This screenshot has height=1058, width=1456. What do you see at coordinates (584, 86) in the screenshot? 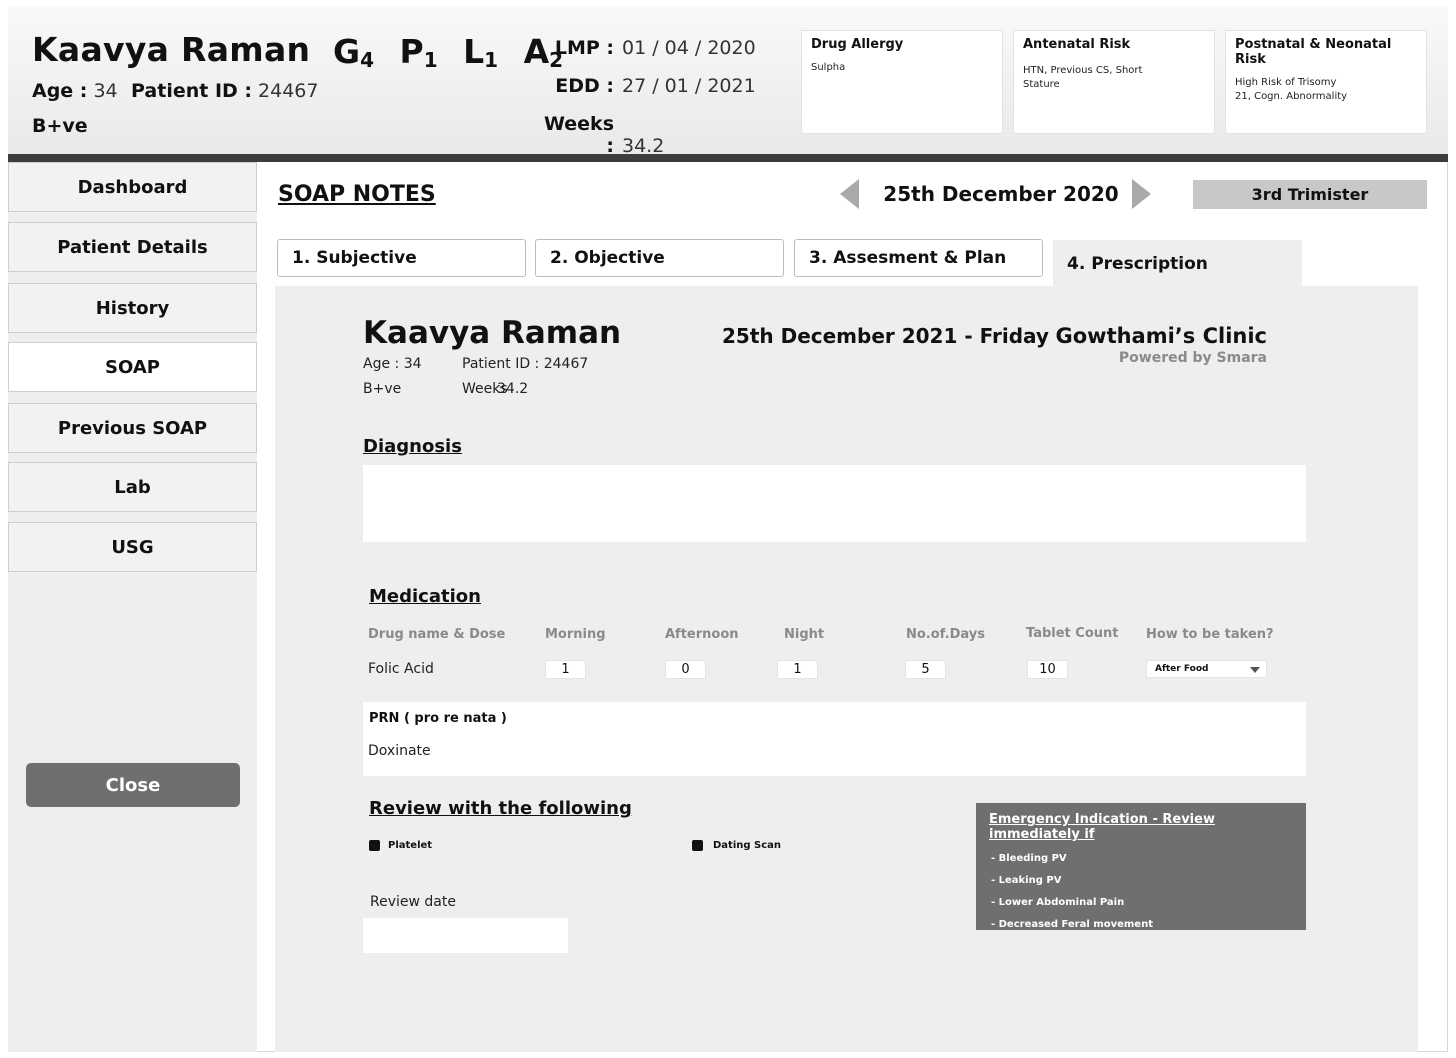
I see `edd-label: EDD :` at bounding box center [584, 86].